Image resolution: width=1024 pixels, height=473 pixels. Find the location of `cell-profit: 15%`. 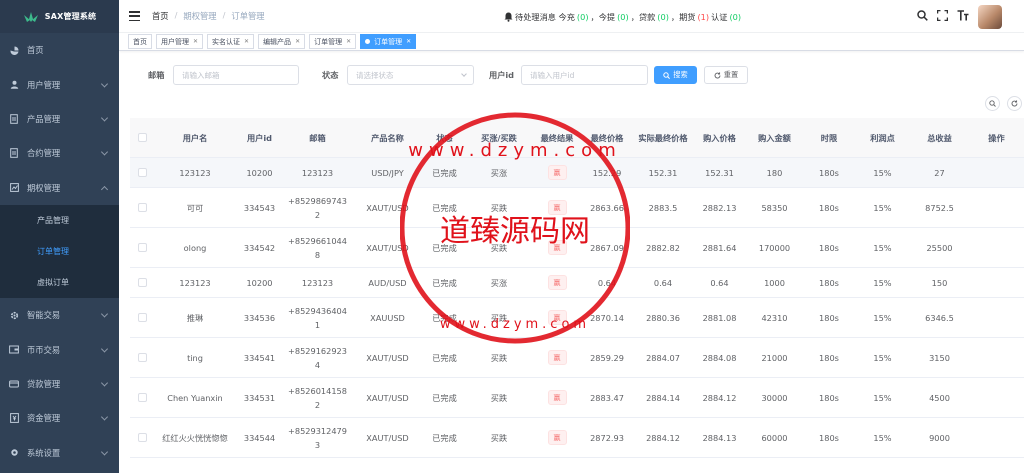

cell-profit: 15% is located at coordinates (882, 437).